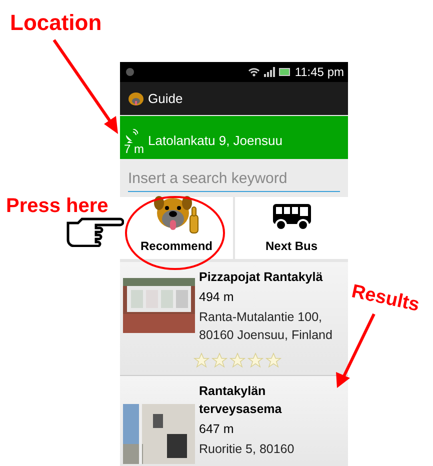 This screenshot has height=466, width=433. Describe the element at coordinates (217, 429) in the screenshot. I see `distance-text: 647 m` at that location.